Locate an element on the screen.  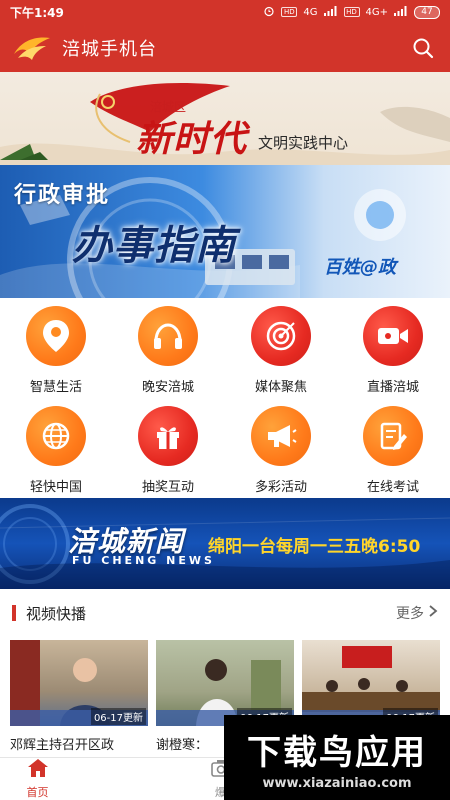
exam-pen-icon is located at coordinates (393, 436).